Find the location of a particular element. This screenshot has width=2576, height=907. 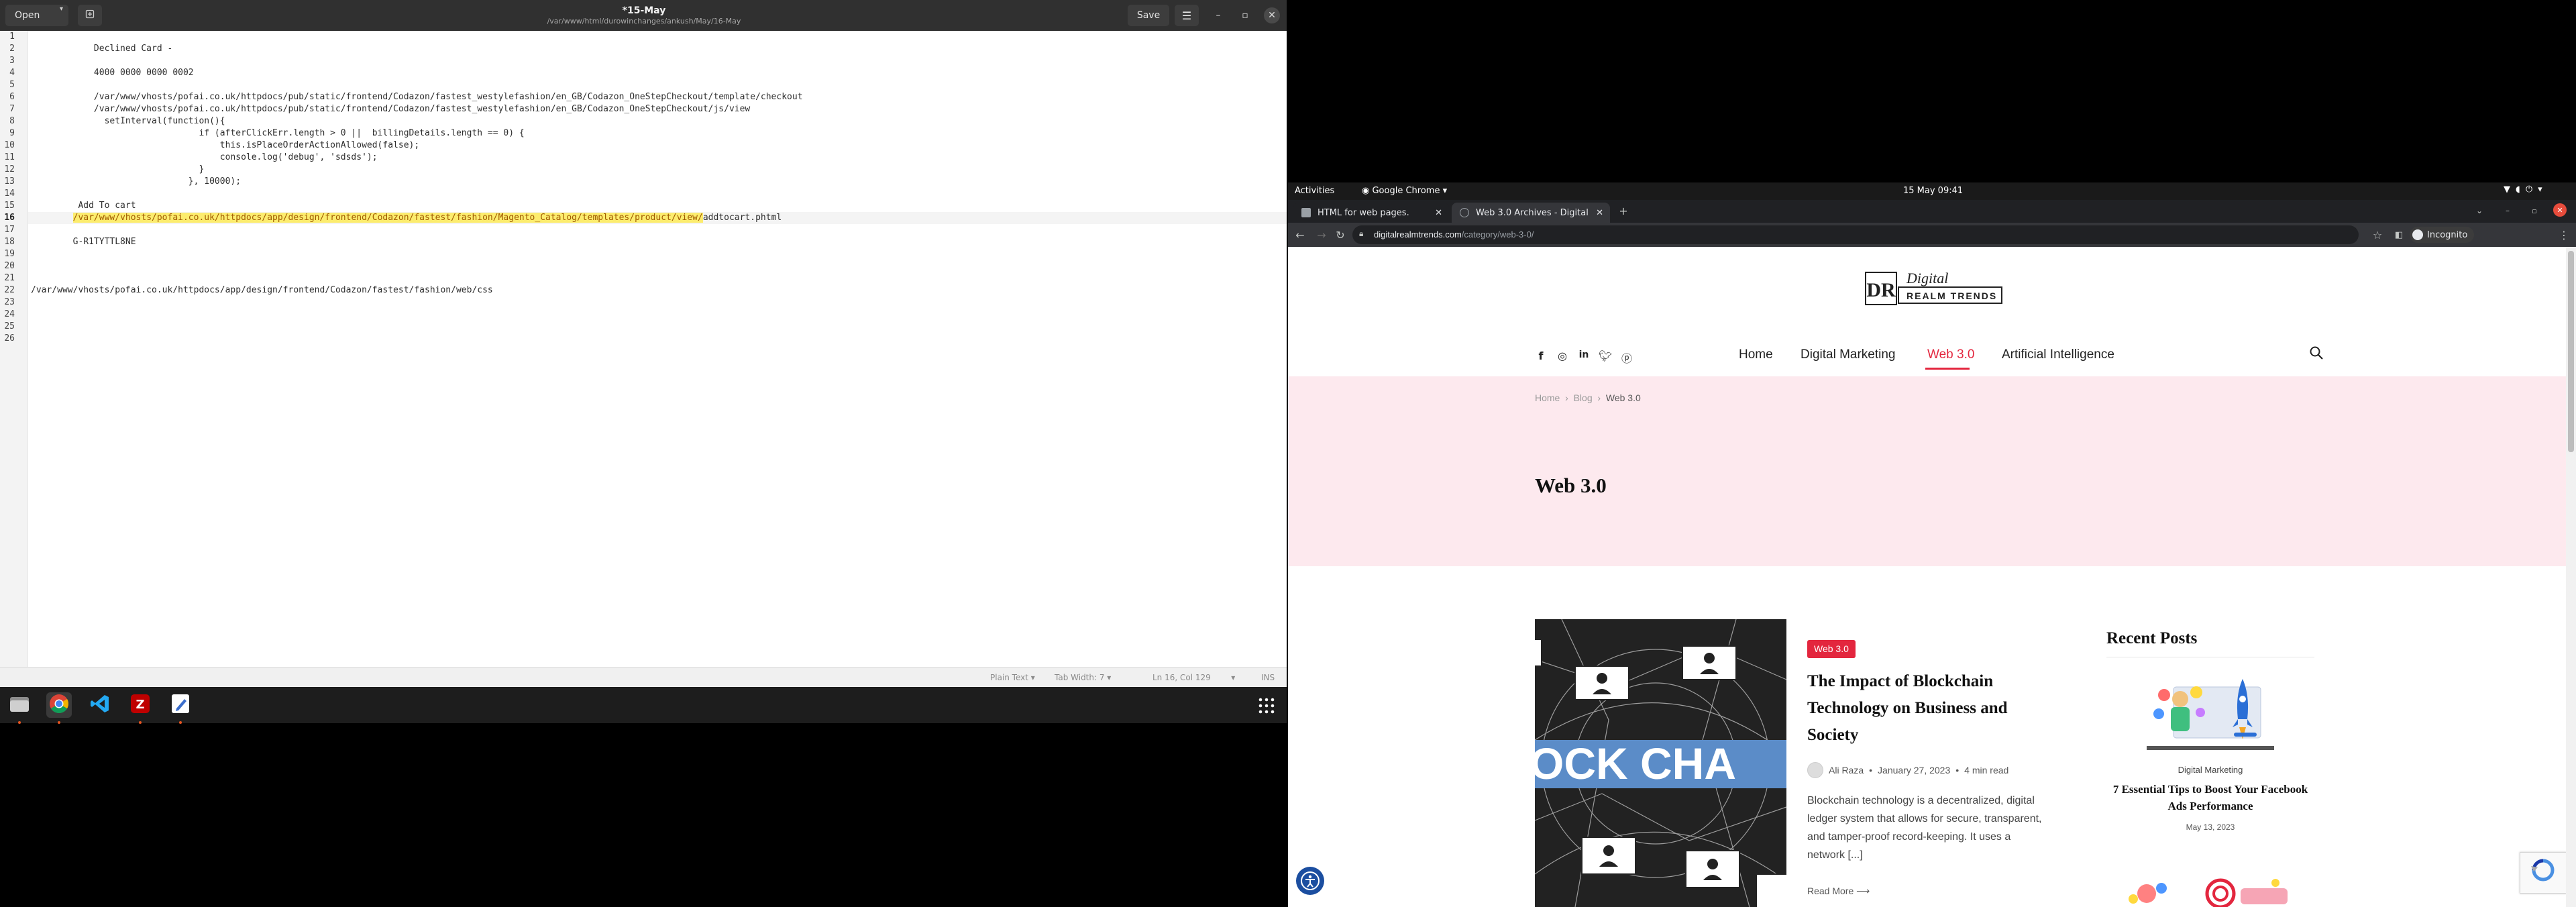

breadcrumb-home: Home is located at coordinates (1547, 397).